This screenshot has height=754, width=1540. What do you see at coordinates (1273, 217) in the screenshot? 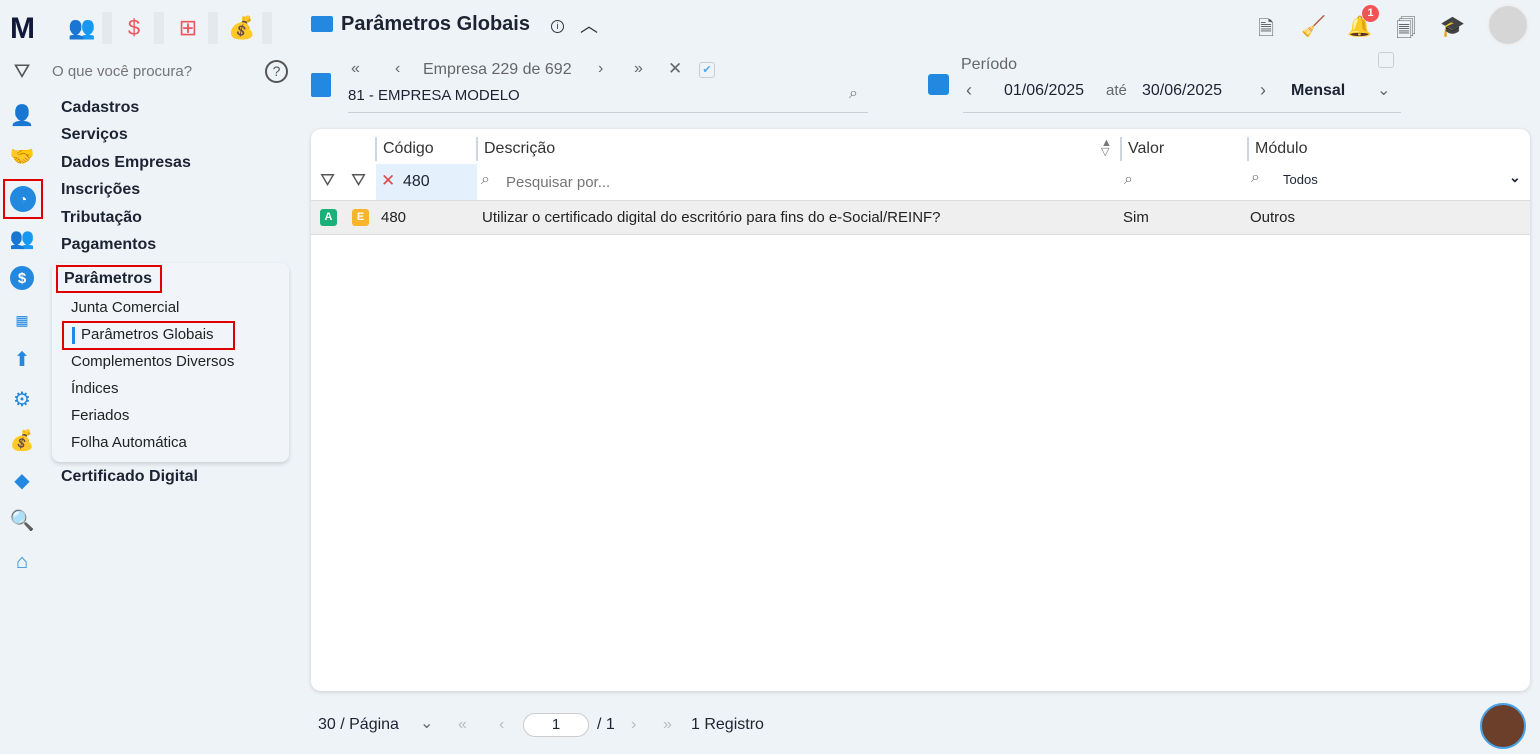
I see `cell-modulo: Outros` at bounding box center [1273, 217].